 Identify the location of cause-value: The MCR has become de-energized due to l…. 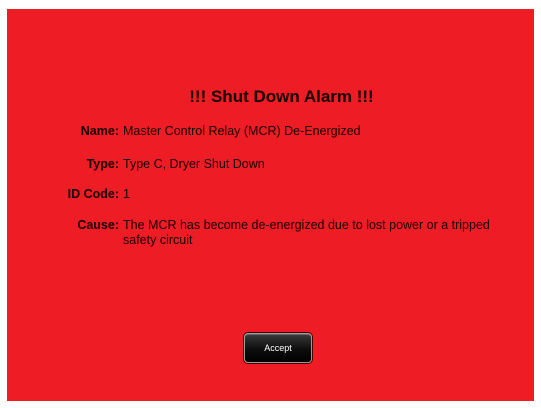
(306, 232).